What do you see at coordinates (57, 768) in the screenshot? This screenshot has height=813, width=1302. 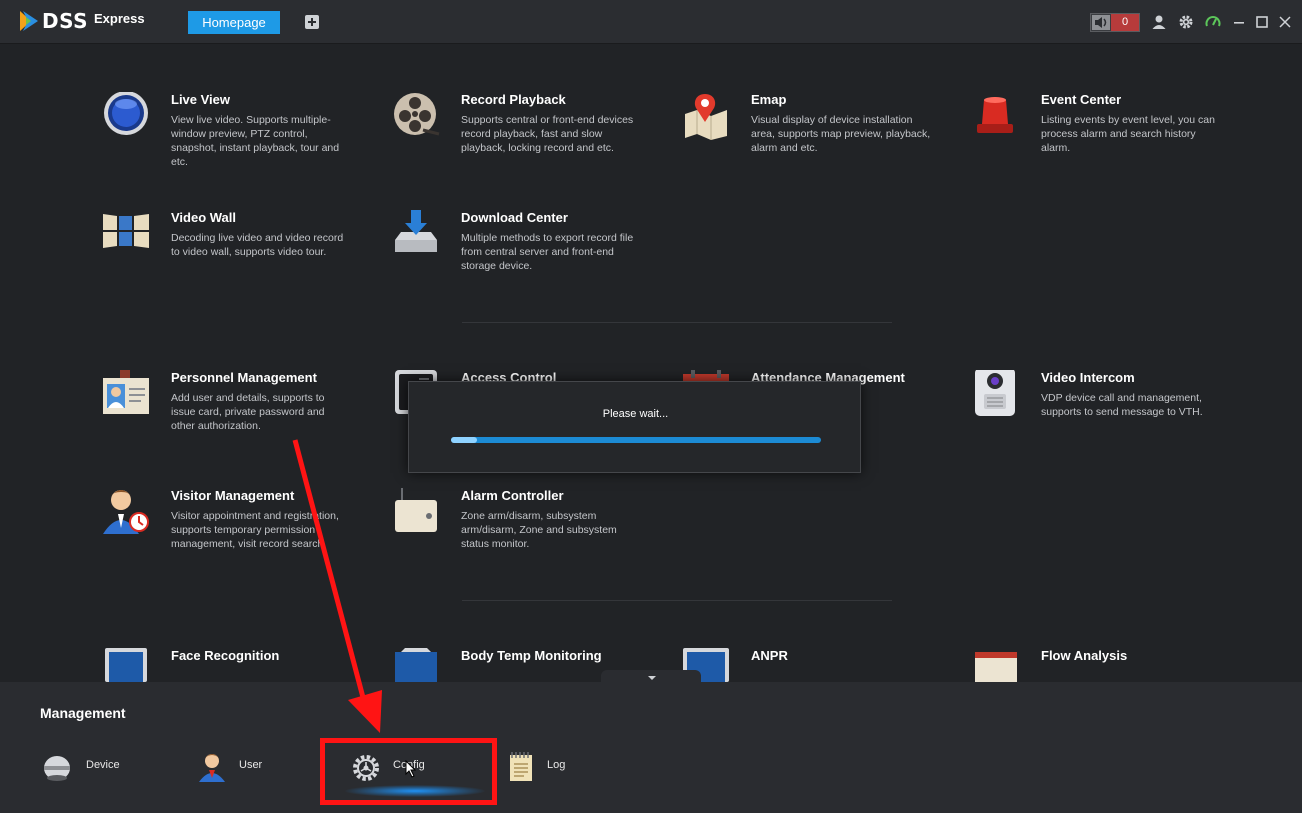 I see `device-icon` at bounding box center [57, 768].